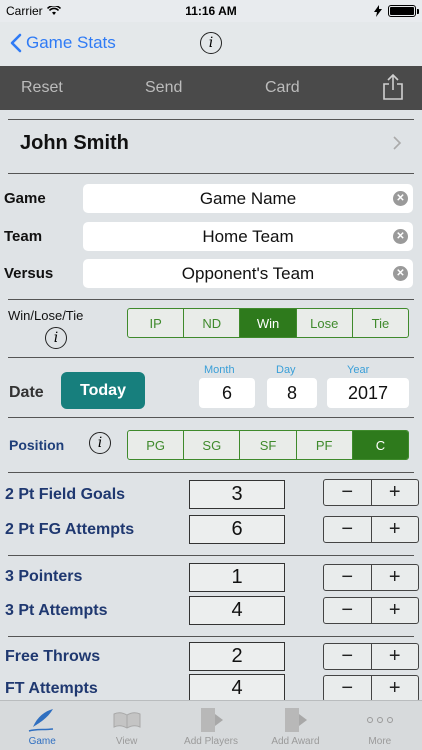 Image resolution: width=422 pixels, height=750 pixels. I want to click on status-bar: Carrier 11:16 AM, so click(211, 11).